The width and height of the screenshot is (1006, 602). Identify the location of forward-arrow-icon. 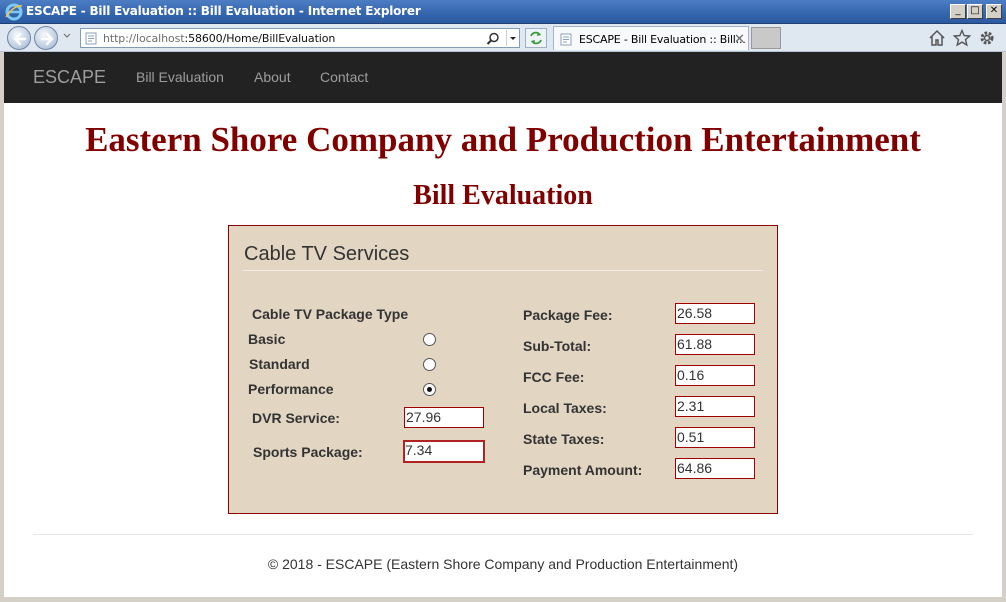
(47, 39).